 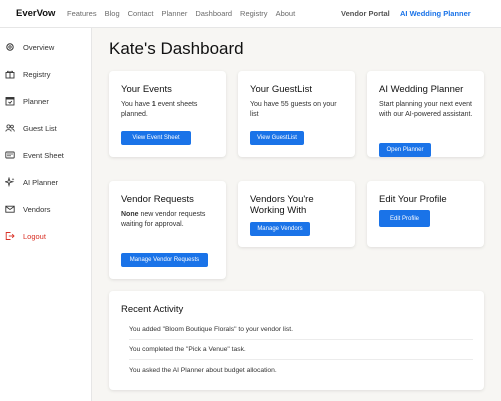 I want to click on sidebar-item-overview: Overview, so click(x=46, y=47).